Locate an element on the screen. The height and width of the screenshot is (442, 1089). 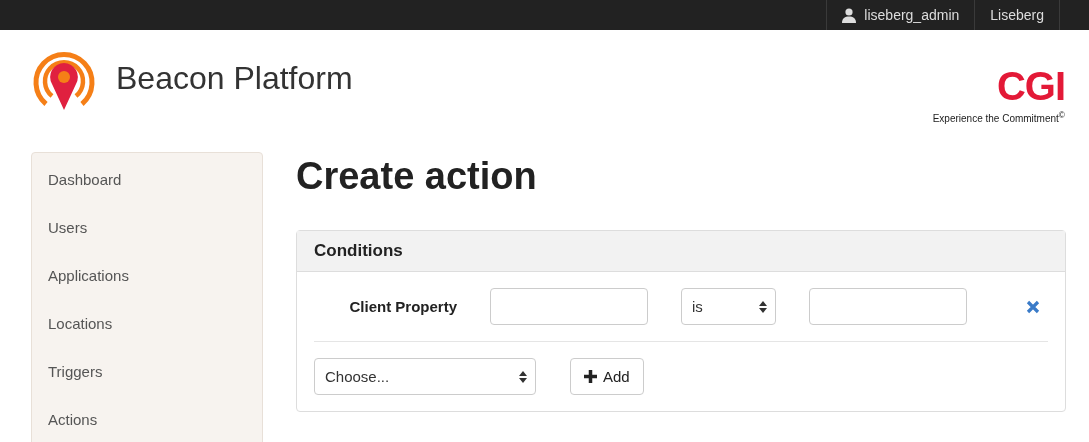
condition-label: Client Property is located at coordinates (403, 306).